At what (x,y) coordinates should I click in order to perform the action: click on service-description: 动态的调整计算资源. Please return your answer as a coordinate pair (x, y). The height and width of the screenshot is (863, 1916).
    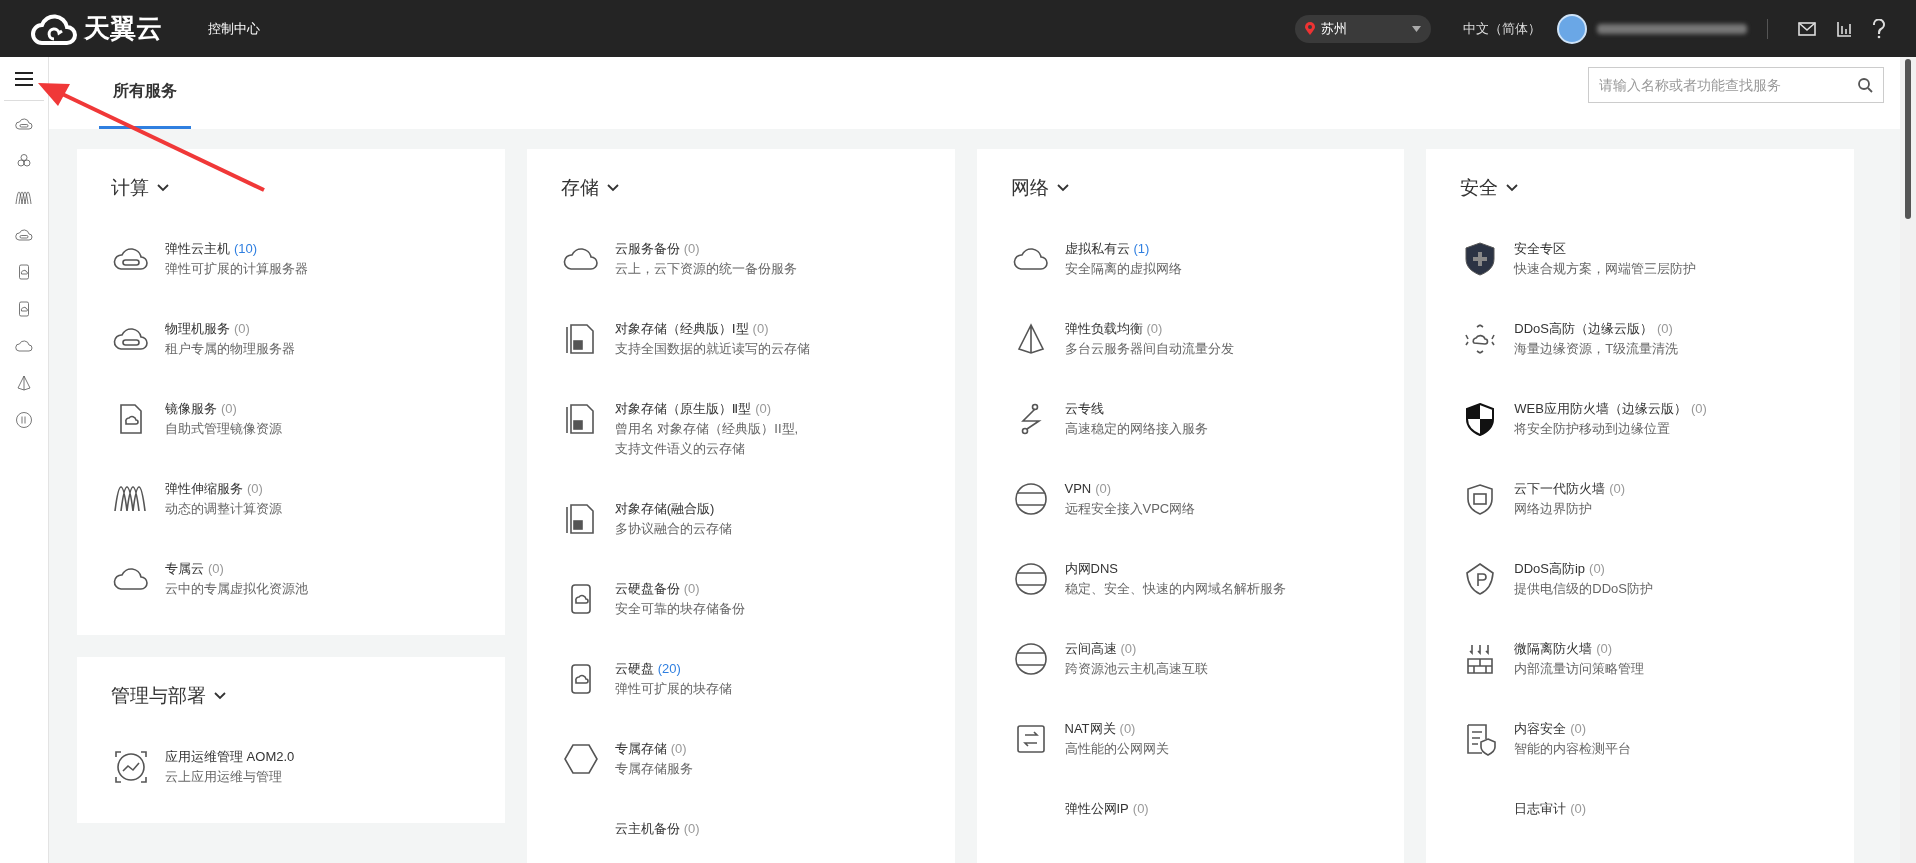
    Looking at the image, I should click on (223, 509).